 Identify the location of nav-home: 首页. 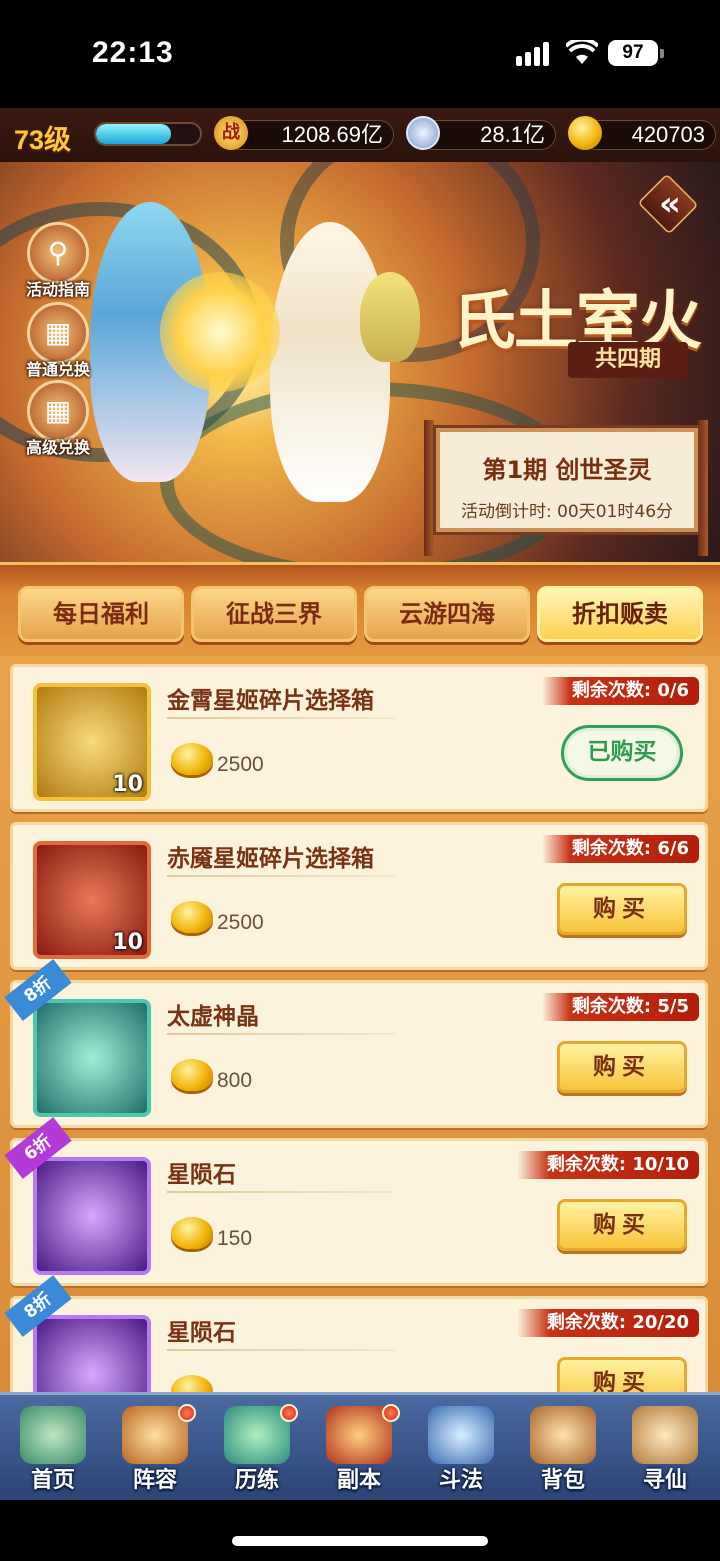
(53, 1446).